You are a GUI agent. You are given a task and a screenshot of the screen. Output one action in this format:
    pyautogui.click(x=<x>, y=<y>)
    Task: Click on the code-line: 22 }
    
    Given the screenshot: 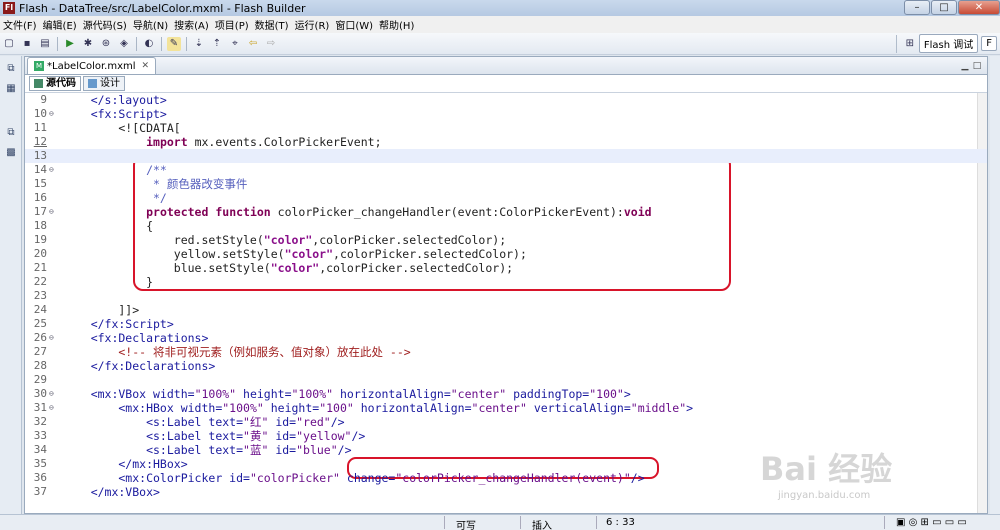 What is the action you would take?
    pyautogui.click(x=506, y=282)
    